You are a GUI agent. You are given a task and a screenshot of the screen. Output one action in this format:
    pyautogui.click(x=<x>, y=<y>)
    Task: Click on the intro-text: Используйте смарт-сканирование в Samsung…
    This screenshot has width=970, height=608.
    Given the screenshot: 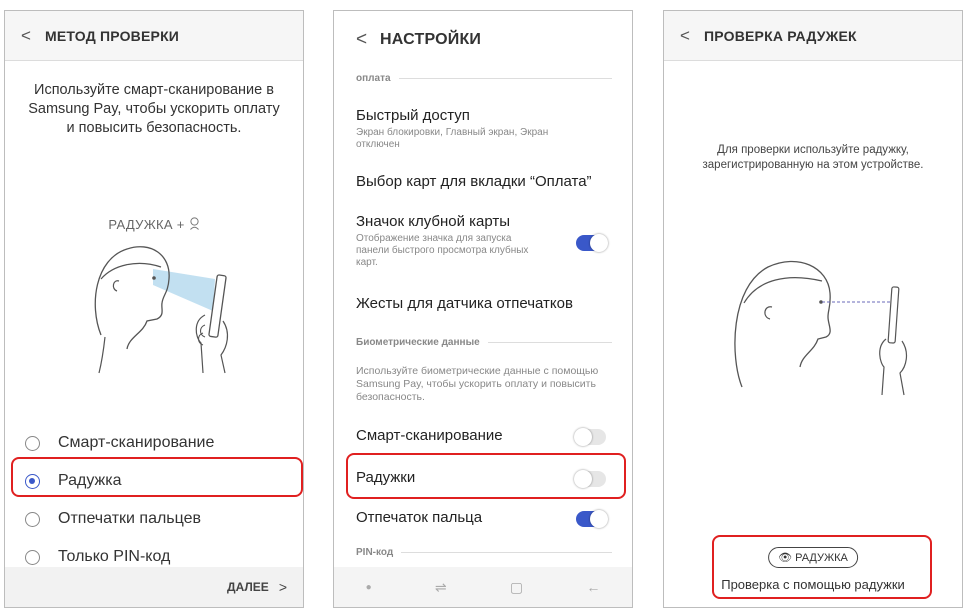 What is the action you would take?
    pyautogui.click(x=154, y=109)
    